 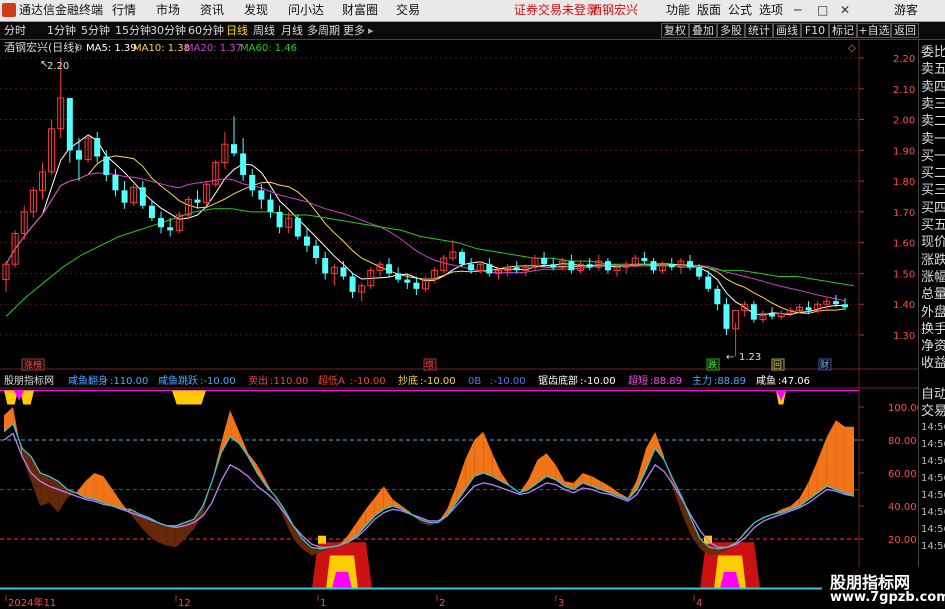 I want to click on menu-formula: 公式, so click(x=740, y=10).